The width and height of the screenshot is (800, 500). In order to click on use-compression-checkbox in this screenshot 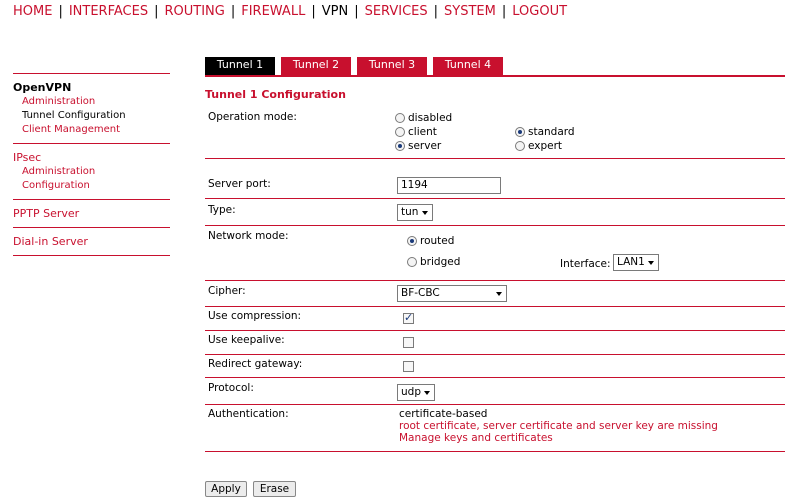, I will do `click(408, 317)`.